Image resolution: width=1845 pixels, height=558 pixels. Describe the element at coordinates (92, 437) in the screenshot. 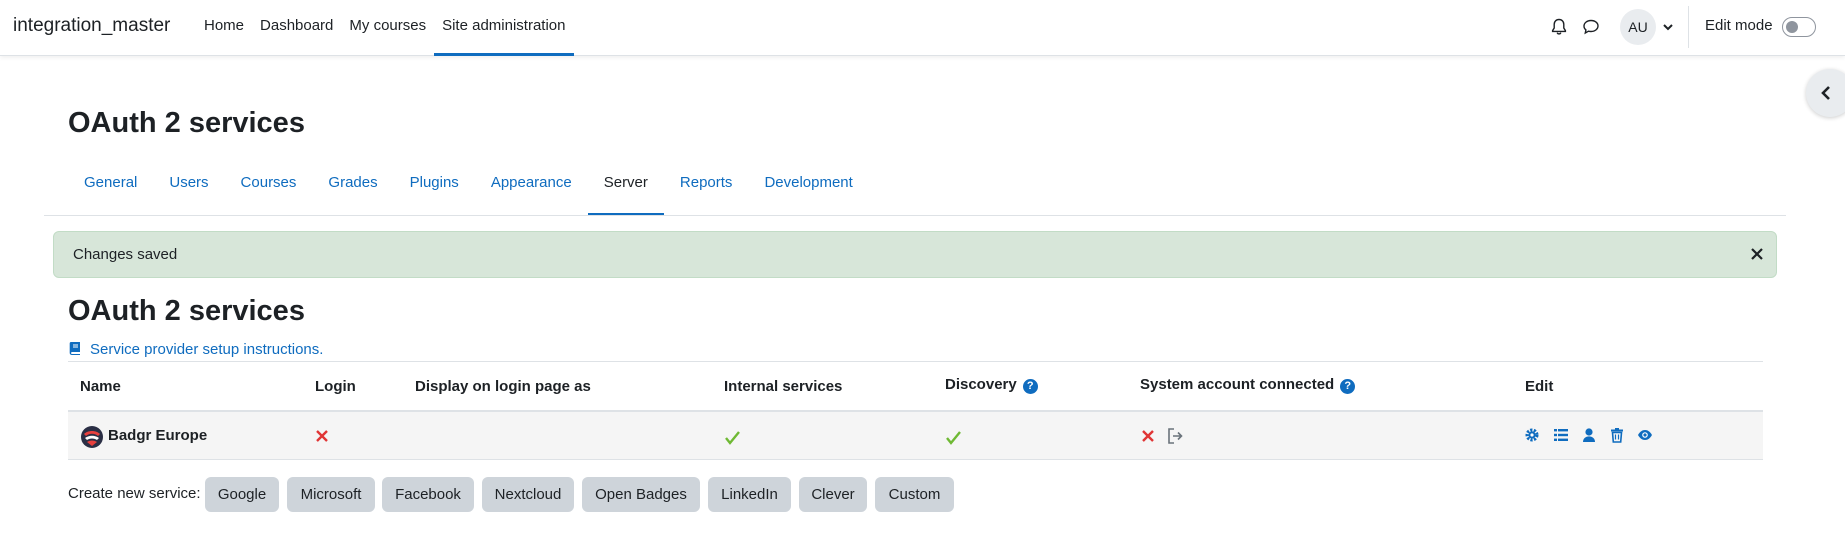

I see `badgr-logo-icon` at that location.